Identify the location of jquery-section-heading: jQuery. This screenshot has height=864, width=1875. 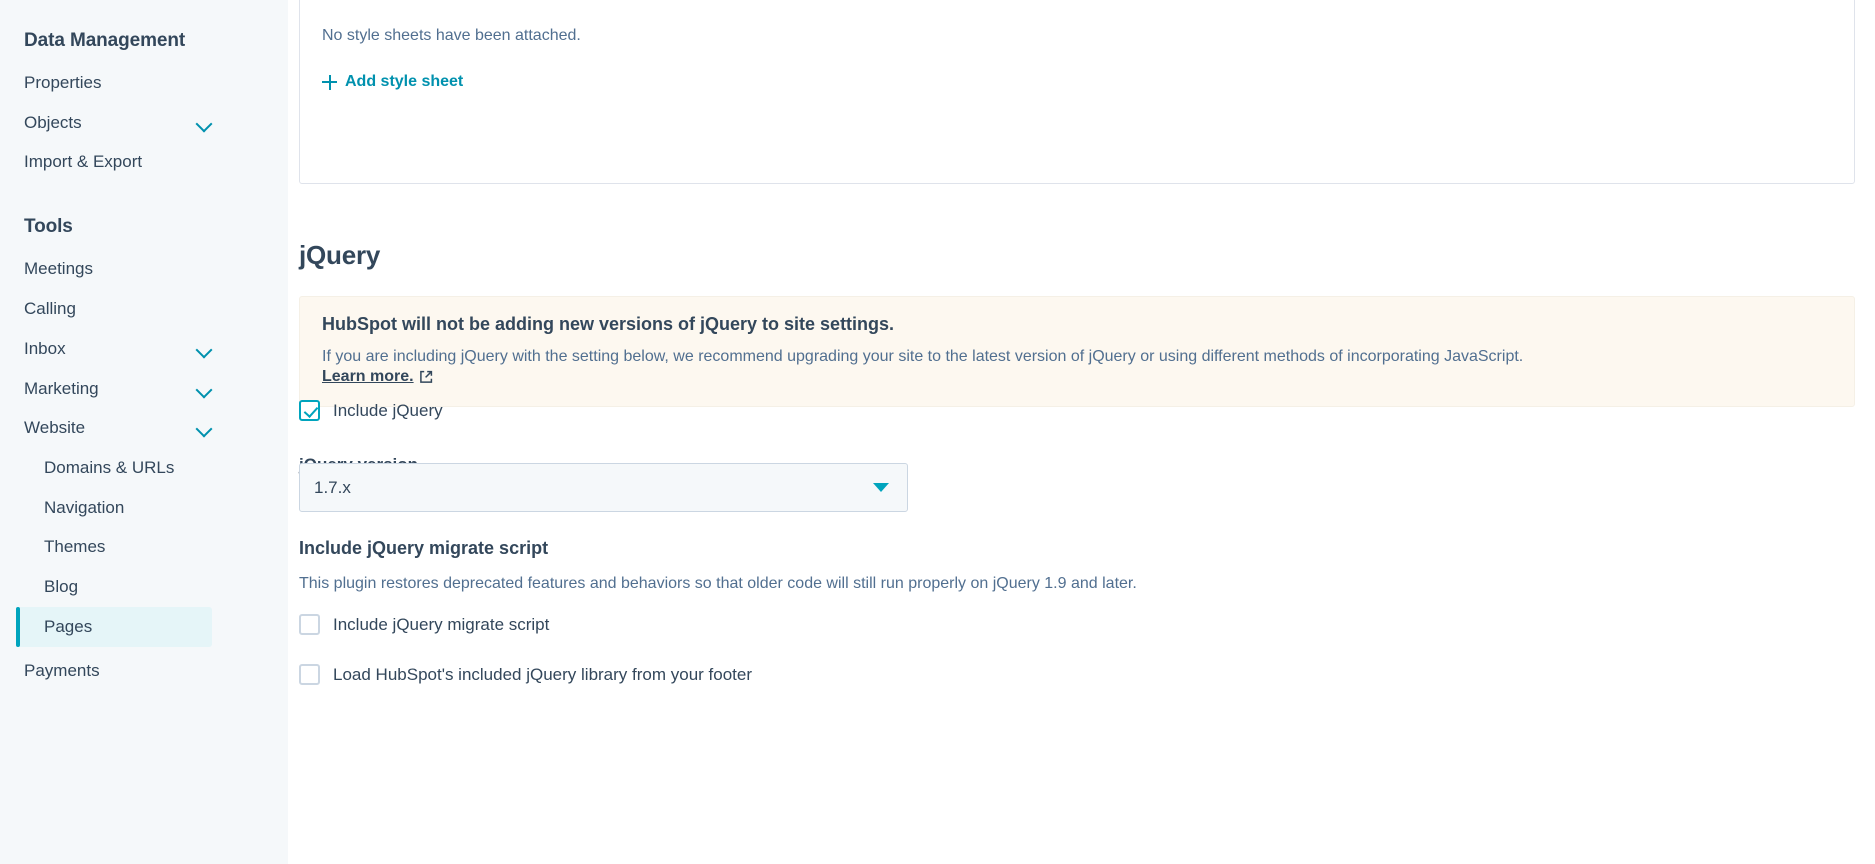
(340, 255).